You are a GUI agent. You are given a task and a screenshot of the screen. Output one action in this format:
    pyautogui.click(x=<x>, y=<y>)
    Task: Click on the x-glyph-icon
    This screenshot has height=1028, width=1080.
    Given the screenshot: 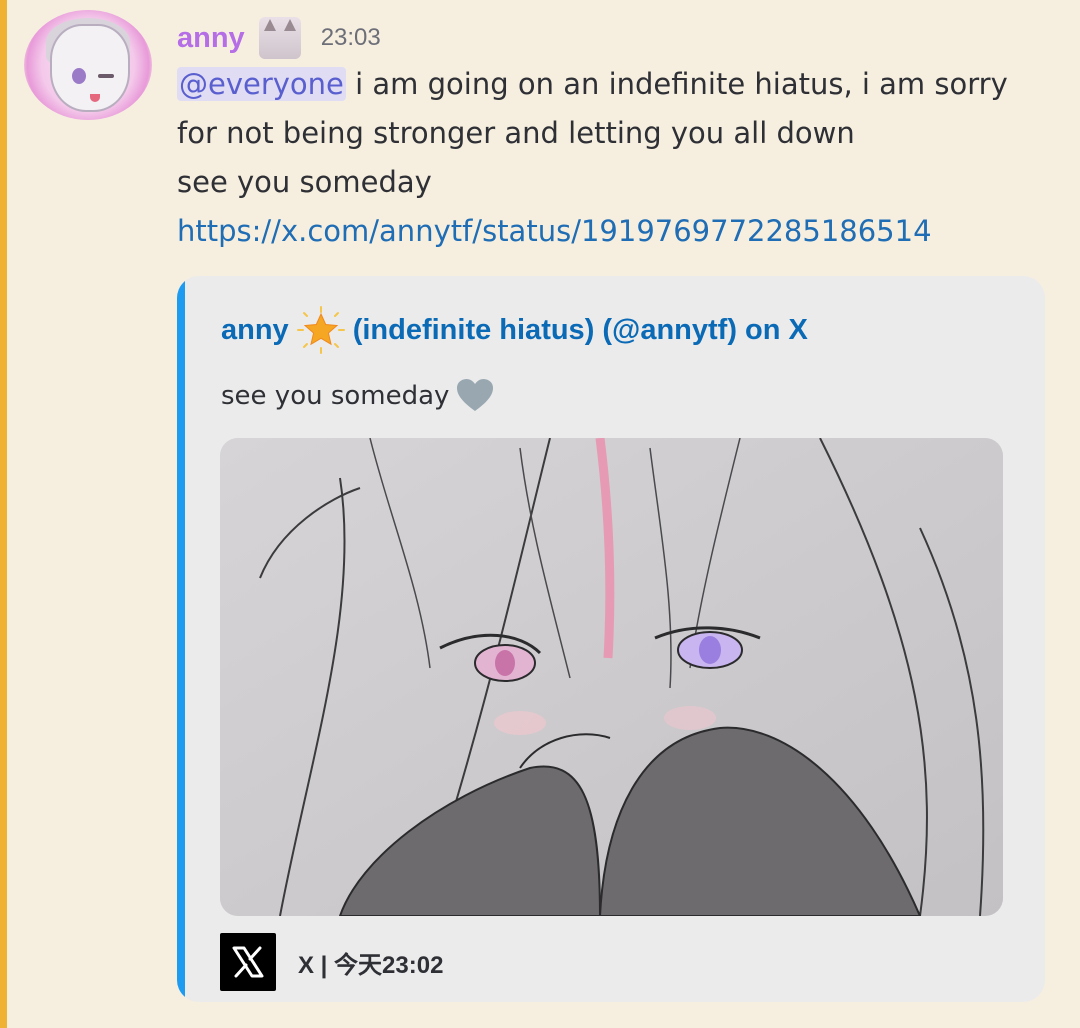 What is the action you would take?
    pyautogui.click(x=248, y=962)
    